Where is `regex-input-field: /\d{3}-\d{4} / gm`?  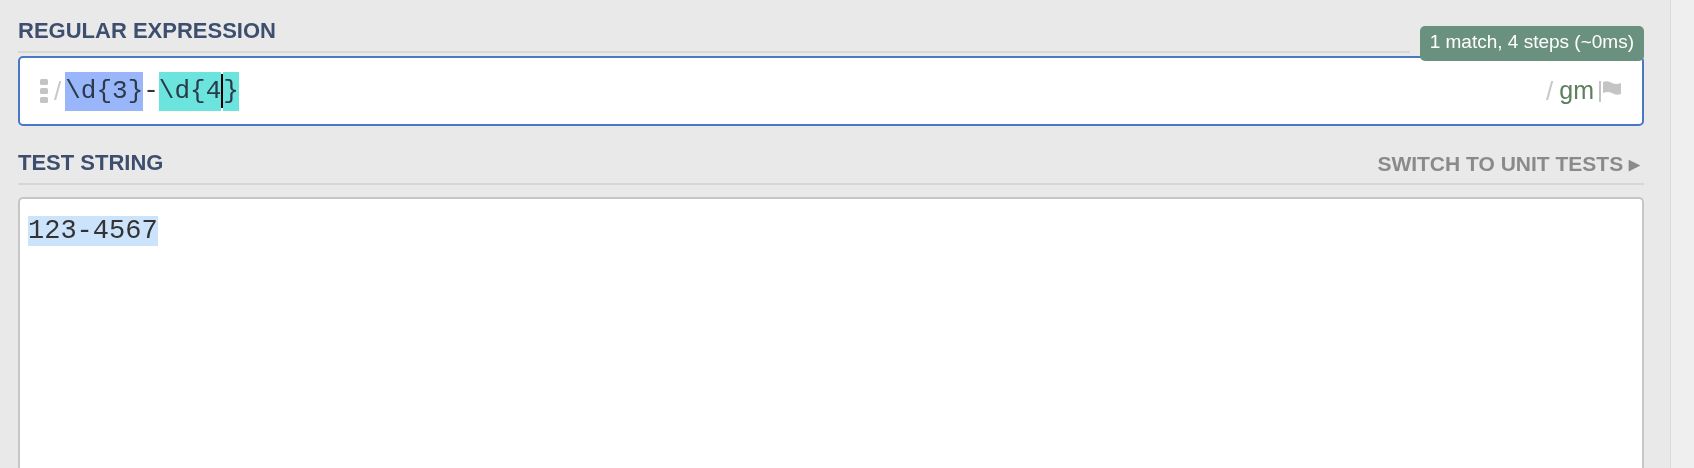
regex-input-field: /\d{3}-\d{4} / gm is located at coordinates (831, 91).